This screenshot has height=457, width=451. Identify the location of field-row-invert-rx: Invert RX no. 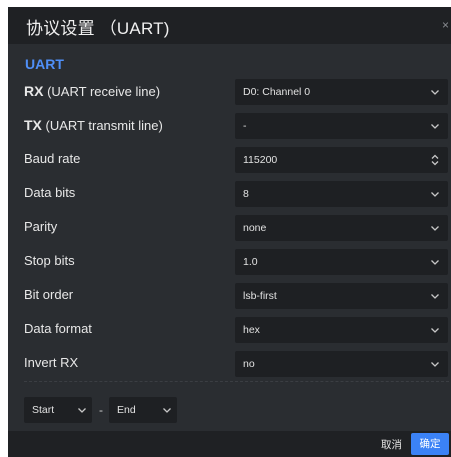
(236, 364).